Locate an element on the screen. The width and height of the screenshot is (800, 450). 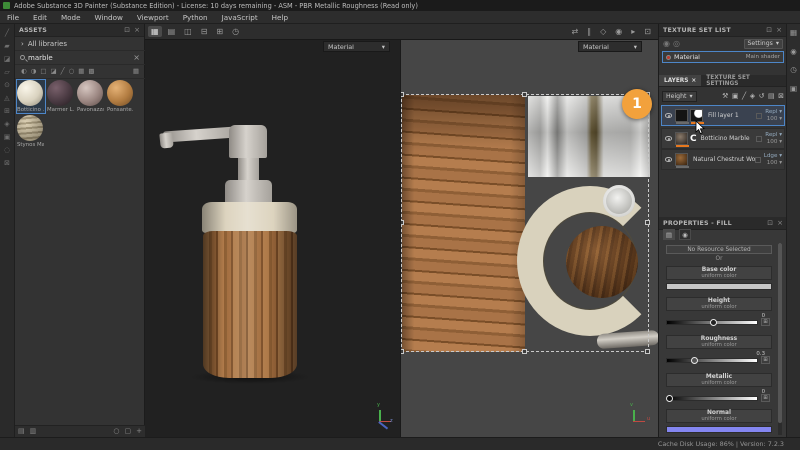
add-resource-icon: + is located at coordinates (139, 431).